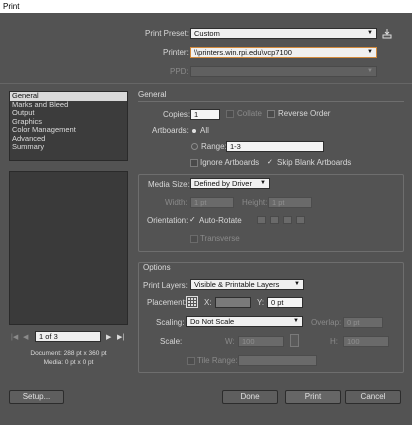 Image resolution: width=412 pixels, height=425 pixels. I want to click on ppd-label: PPD:, so click(179, 71).